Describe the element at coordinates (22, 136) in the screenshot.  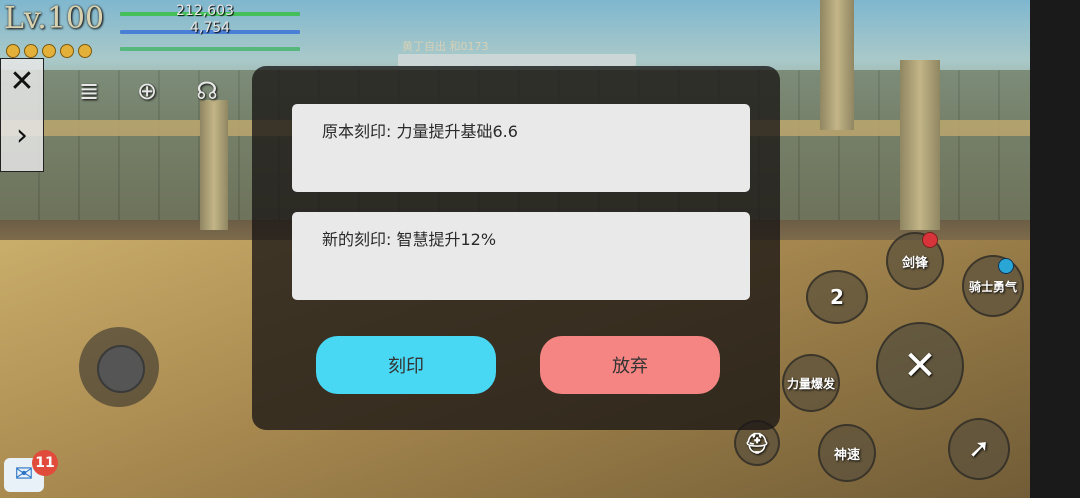
I see `chevron-right-icon: ›` at that location.